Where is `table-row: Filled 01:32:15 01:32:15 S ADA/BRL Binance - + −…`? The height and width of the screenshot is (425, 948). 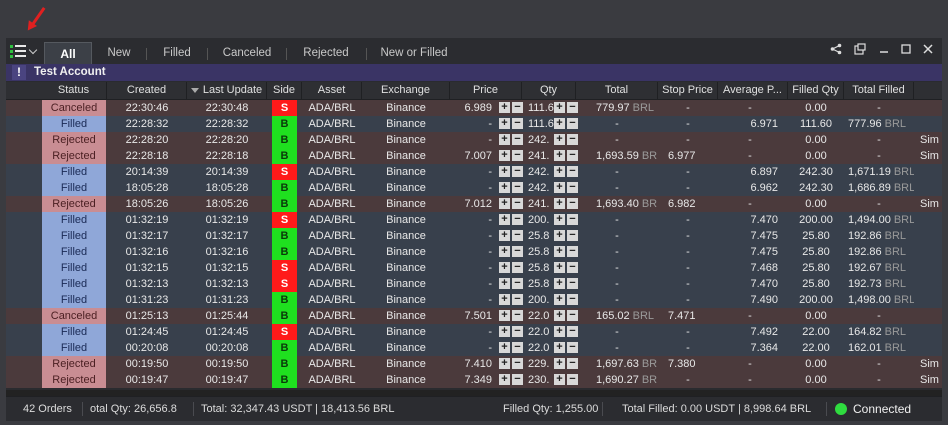
table-row: Filled 01:32:15 01:32:15 S ADA/BRL Binance - + −… is located at coordinates (474, 268).